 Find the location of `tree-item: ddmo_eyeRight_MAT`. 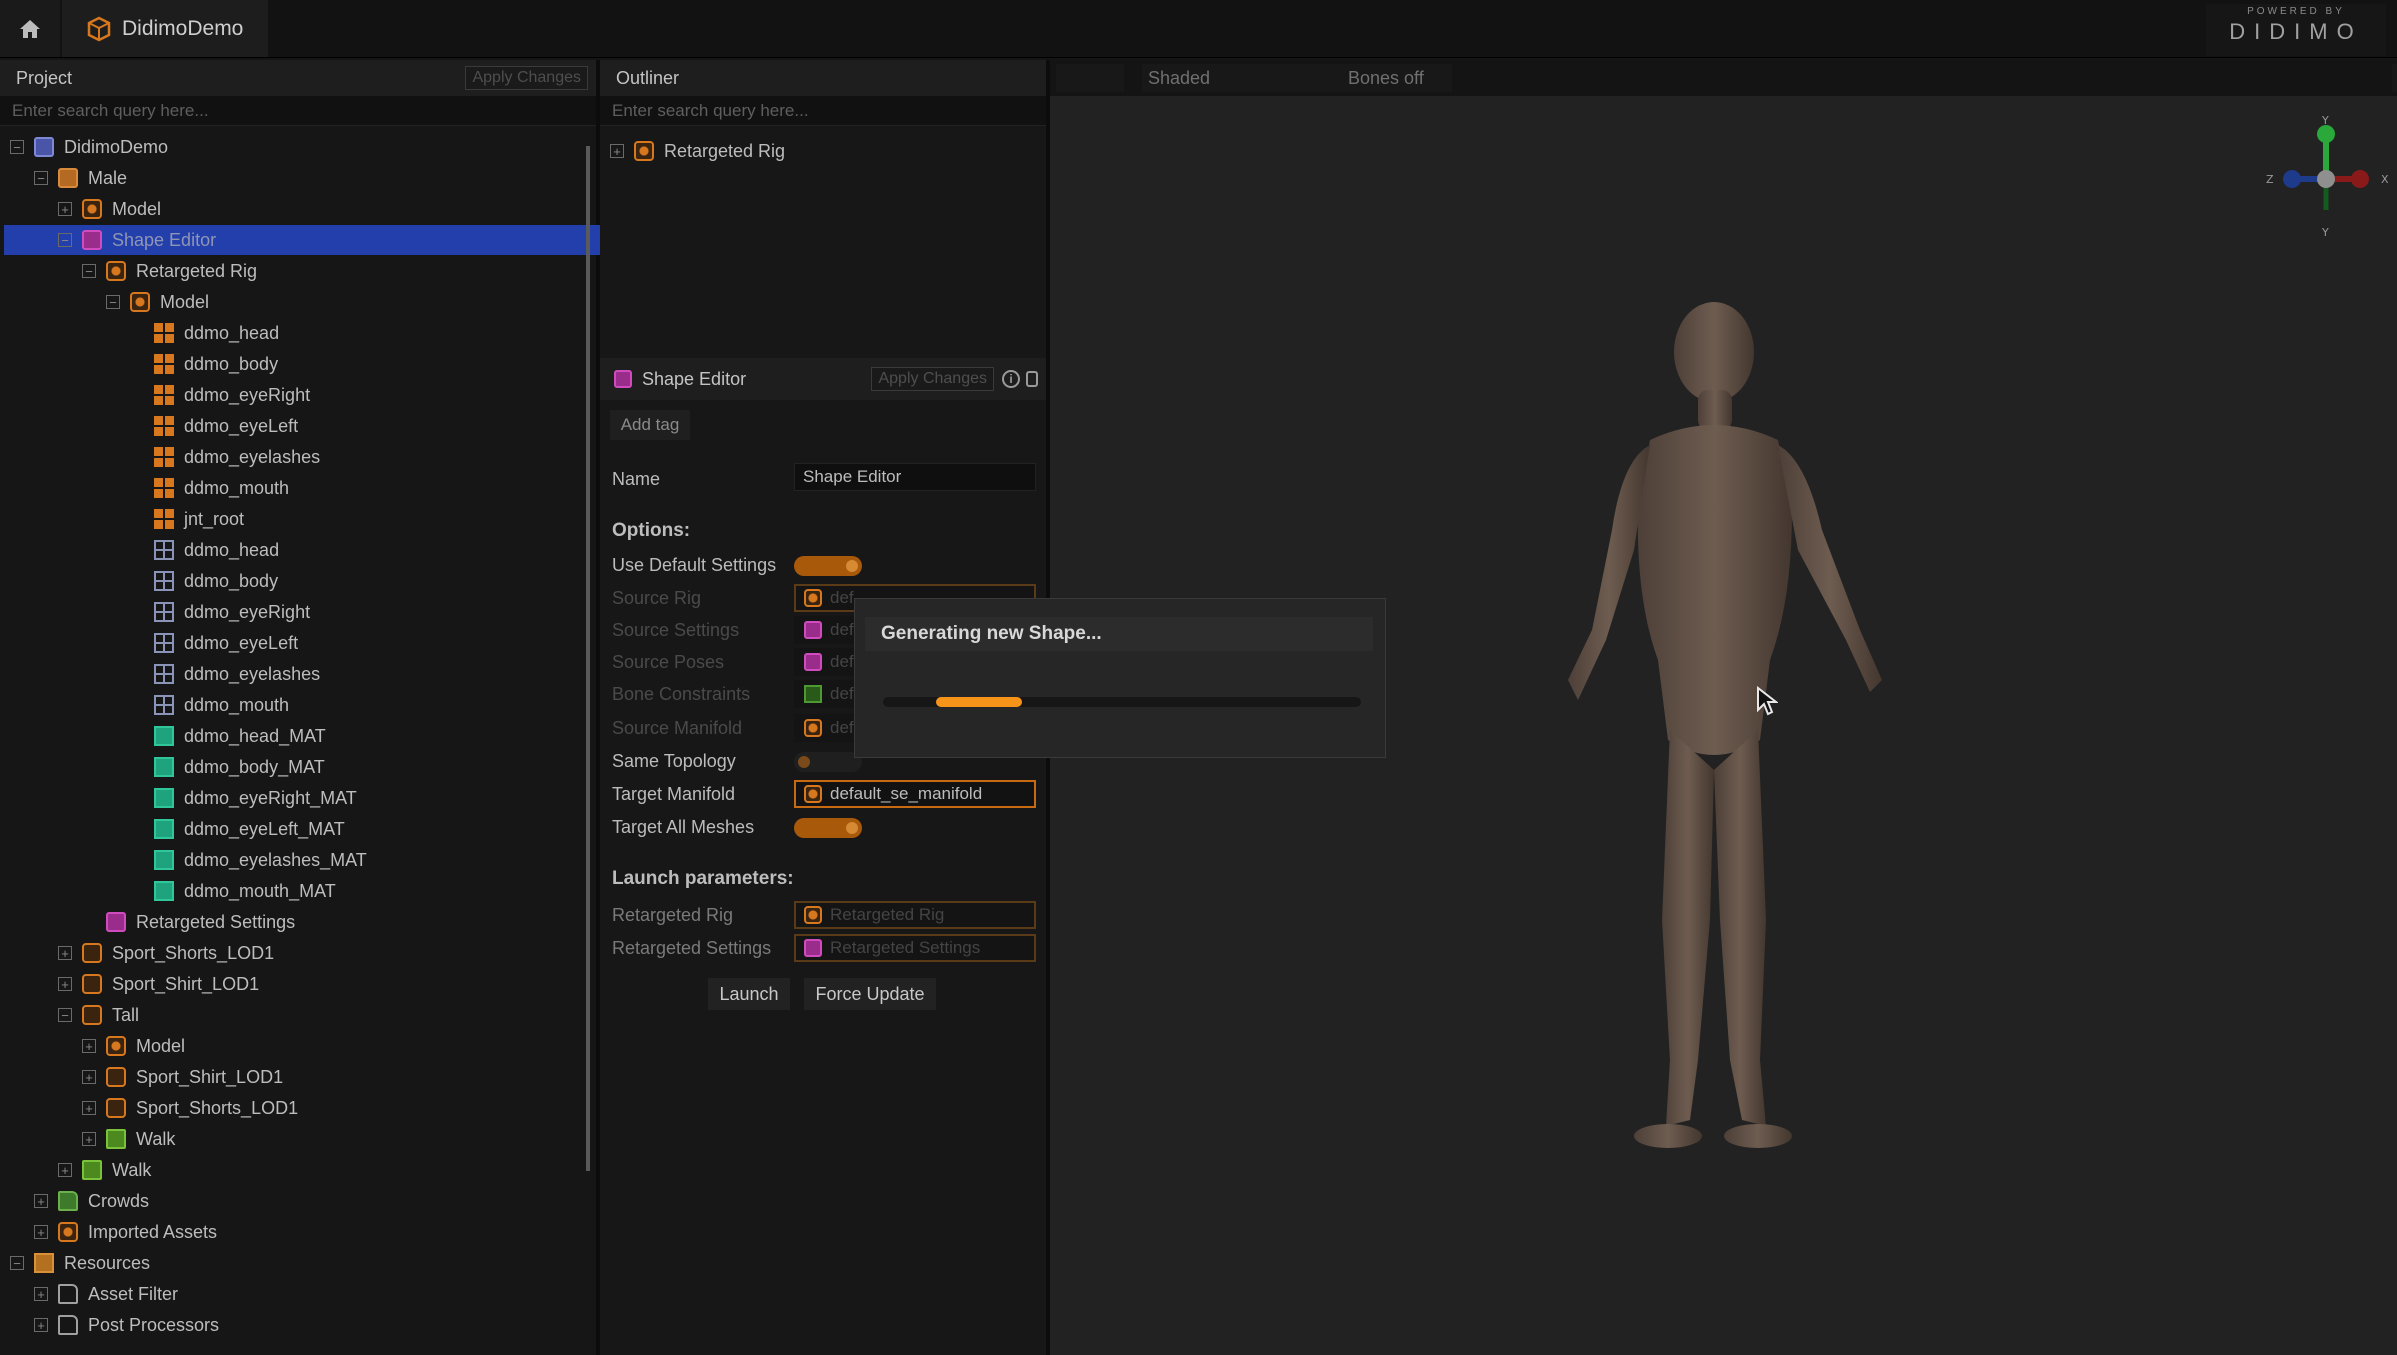

tree-item: ddmo_eyeRight_MAT is located at coordinates (243, 798).